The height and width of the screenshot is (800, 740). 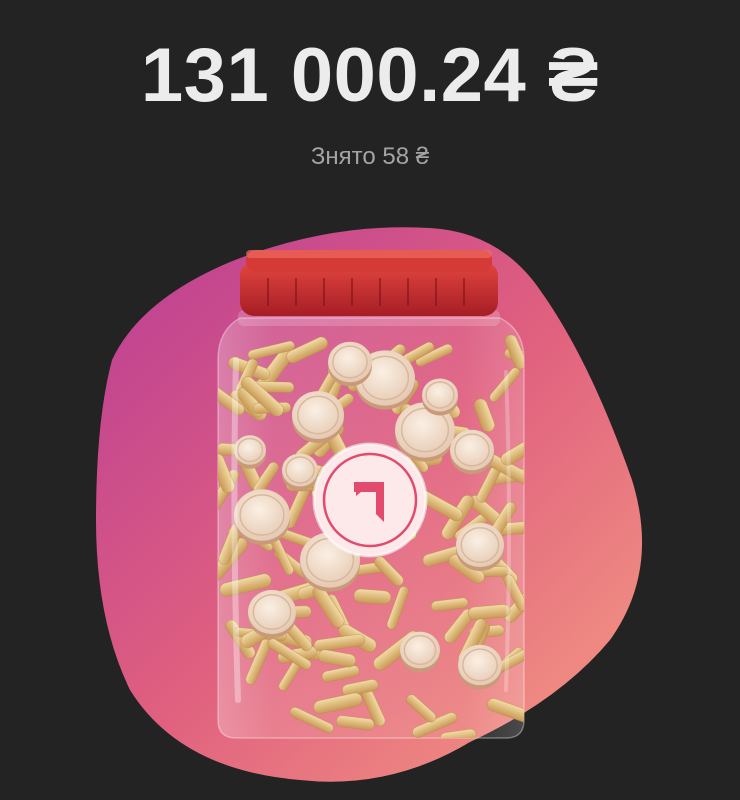 What do you see at coordinates (369, 283) in the screenshot?
I see `jar-lid` at bounding box center [369, 283].